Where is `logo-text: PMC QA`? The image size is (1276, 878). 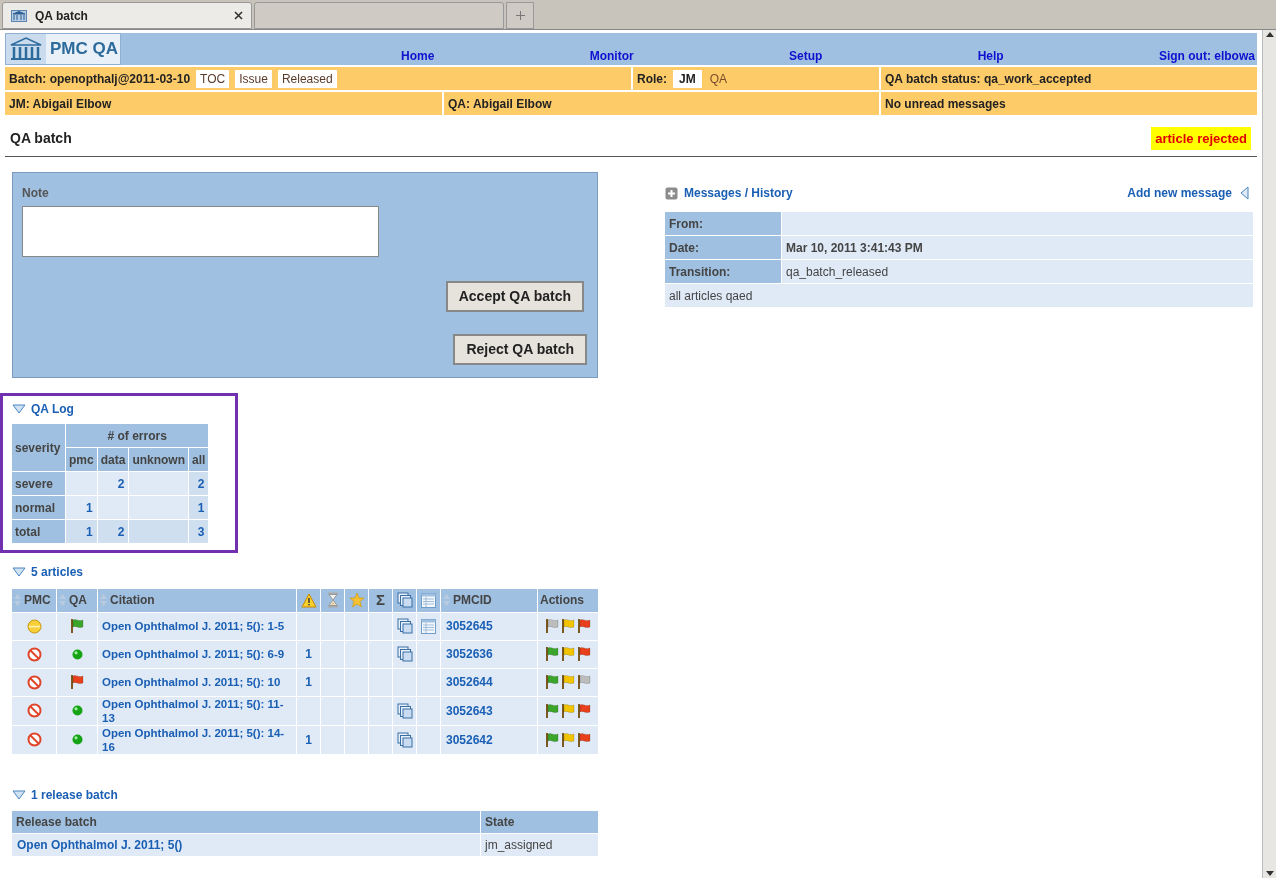
logo-text: PMC QA is located at coordinates (83, 49).